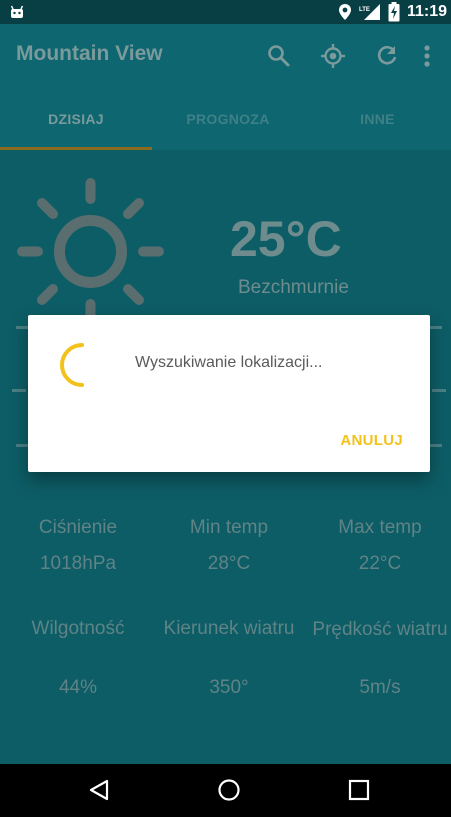  I want to click on pressure-value: 1018hPa, so click(78, 563).